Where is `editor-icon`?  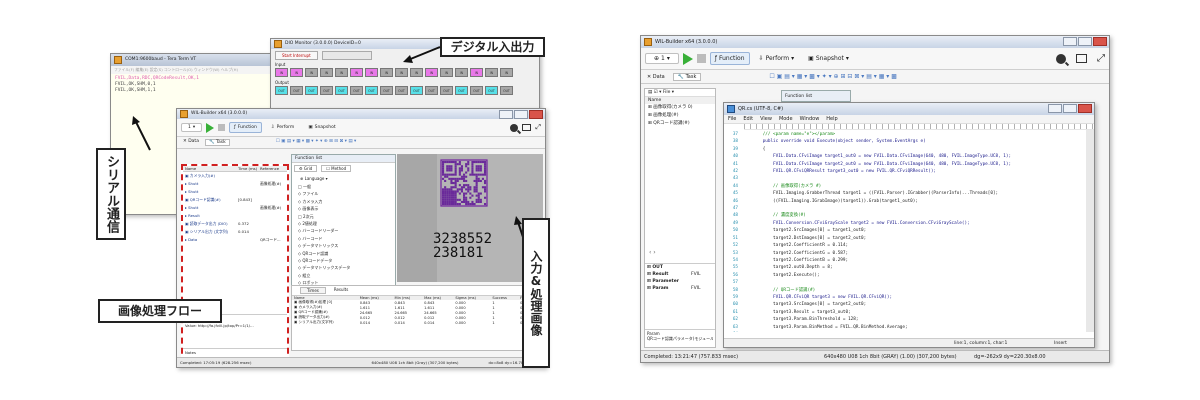
editor-icon is located at coordinates (731, 109).